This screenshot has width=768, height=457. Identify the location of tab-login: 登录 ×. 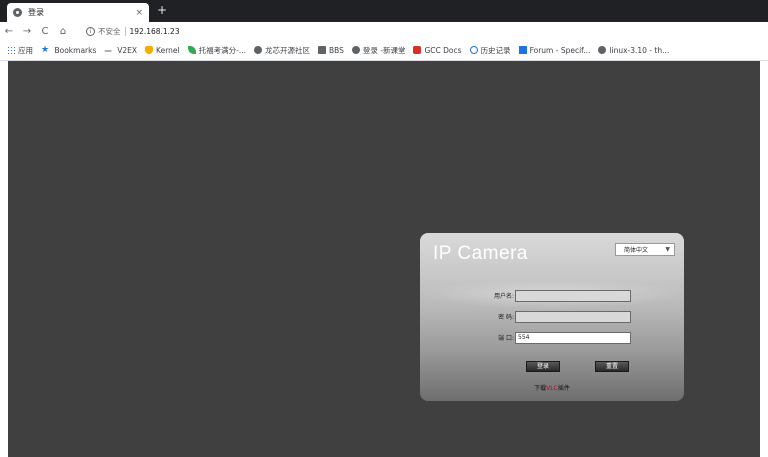
(78, 12).